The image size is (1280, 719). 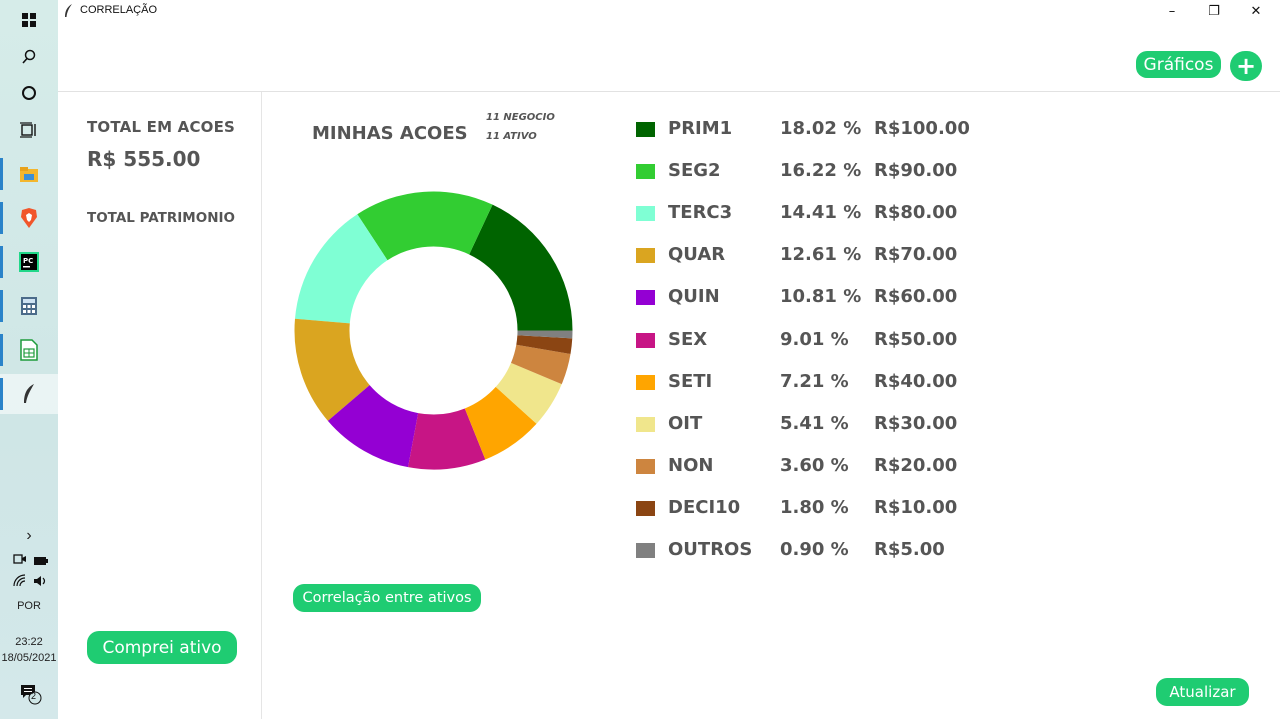 I want to click on legend-row-terc3: TERC3 14.41 % R$80.00, so click(x=816, y=214).